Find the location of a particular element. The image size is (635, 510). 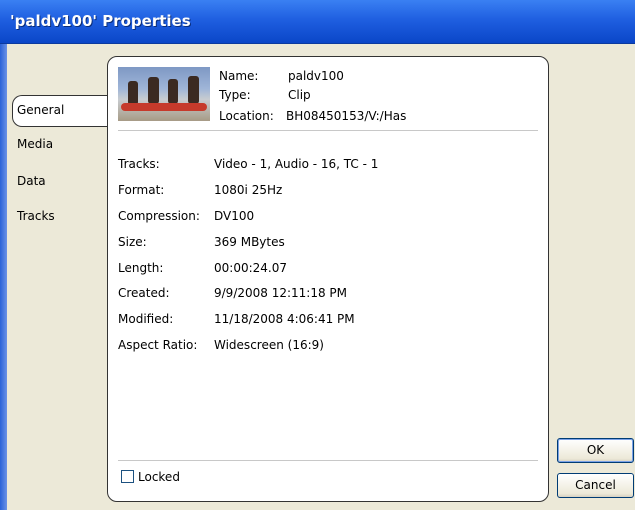

prop-label: Created: is located at coordinates (144, 293).